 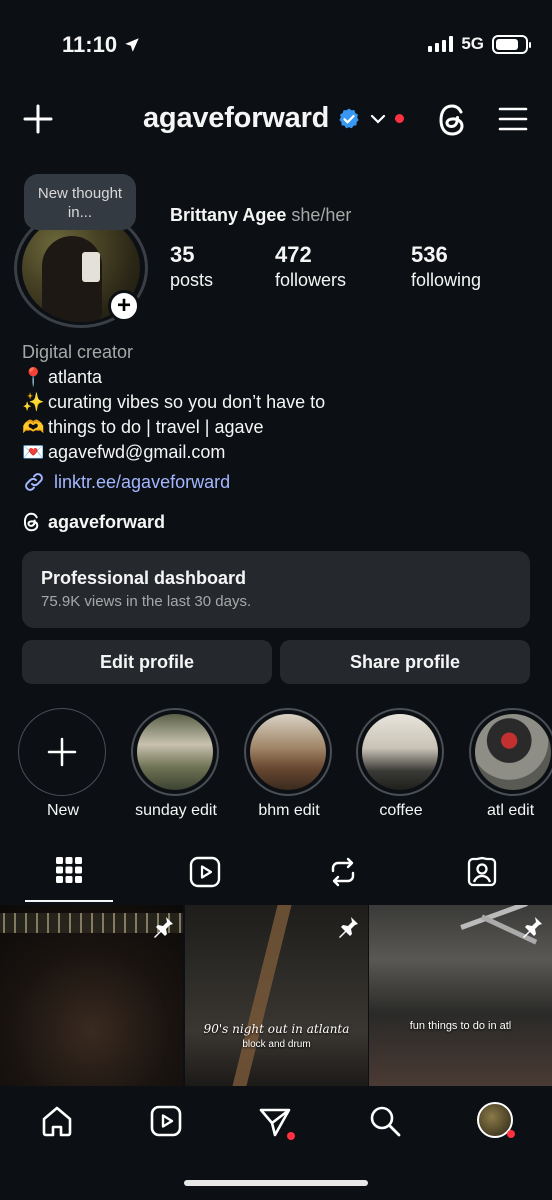 What do you see at coordinates (511, 44) in the screenshot?
I see `battery-icon` at bounding box center [511, 44].